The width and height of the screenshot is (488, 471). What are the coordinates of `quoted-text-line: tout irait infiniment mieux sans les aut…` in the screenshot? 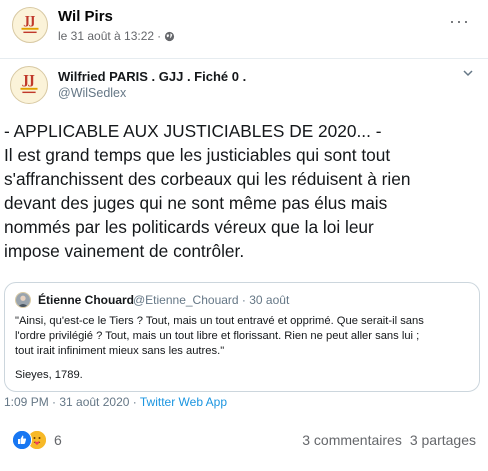 It's located at (120, 351).